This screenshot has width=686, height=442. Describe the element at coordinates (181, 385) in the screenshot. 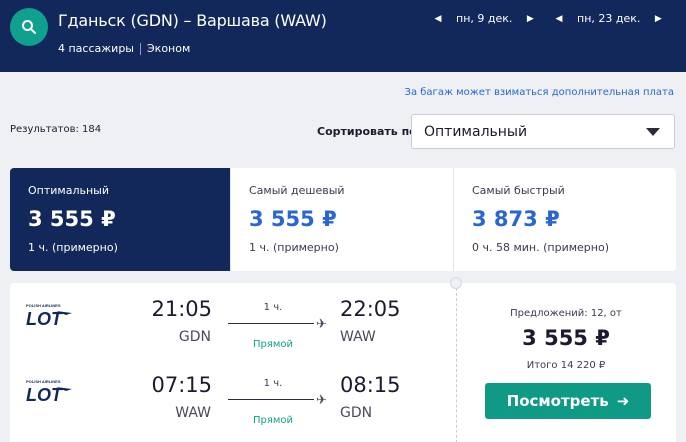

I see `departure-time: 07:15` at that location.